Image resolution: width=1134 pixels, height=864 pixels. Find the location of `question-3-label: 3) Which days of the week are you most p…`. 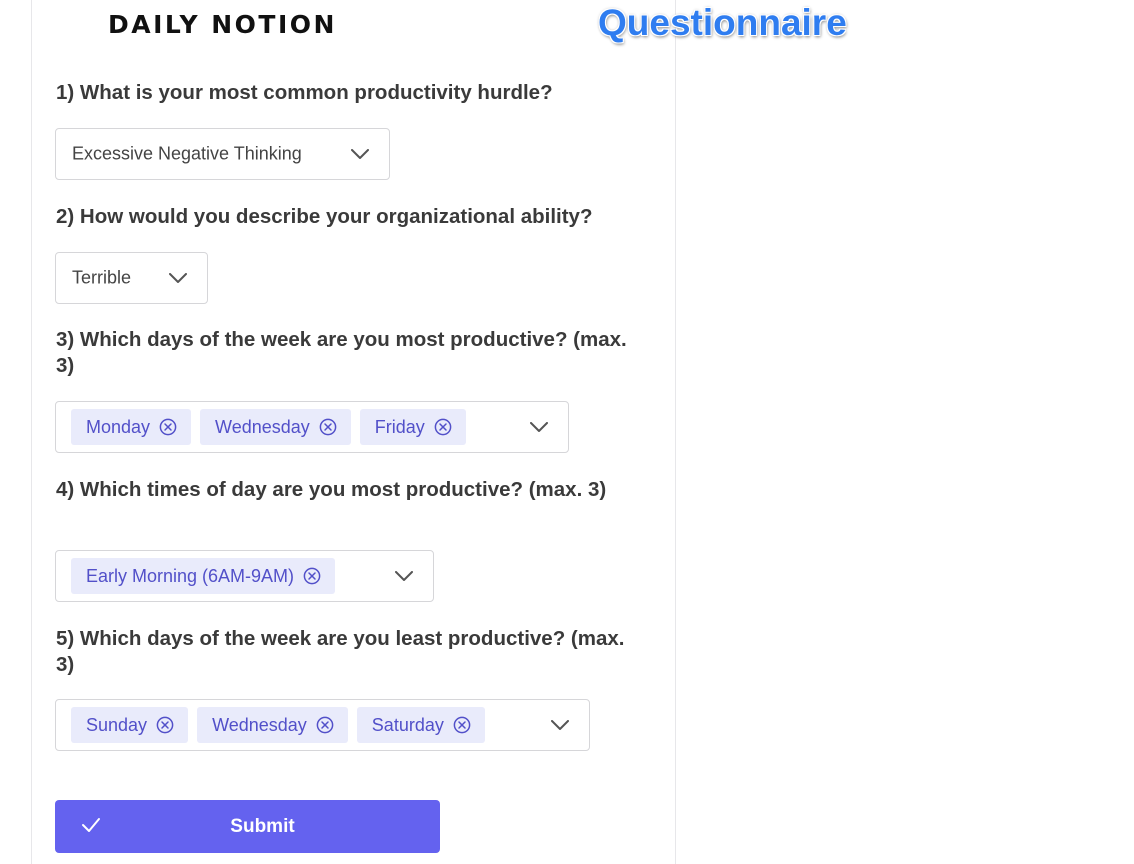

question-3-label: 3) Which days of the week are you most p… is located at coordinates (341, 352).